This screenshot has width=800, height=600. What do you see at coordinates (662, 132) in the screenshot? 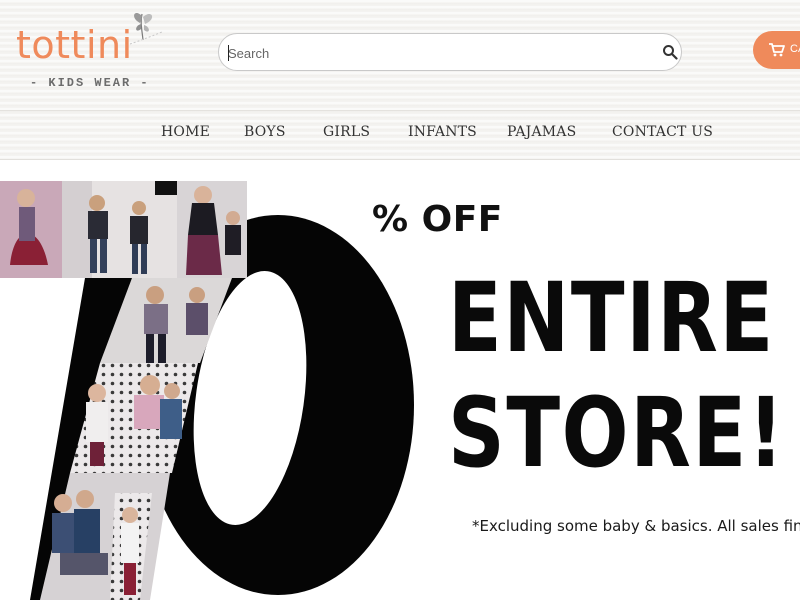
I see `nav-item-contact-us: CONTACT US` at bounding box center [662, 132].